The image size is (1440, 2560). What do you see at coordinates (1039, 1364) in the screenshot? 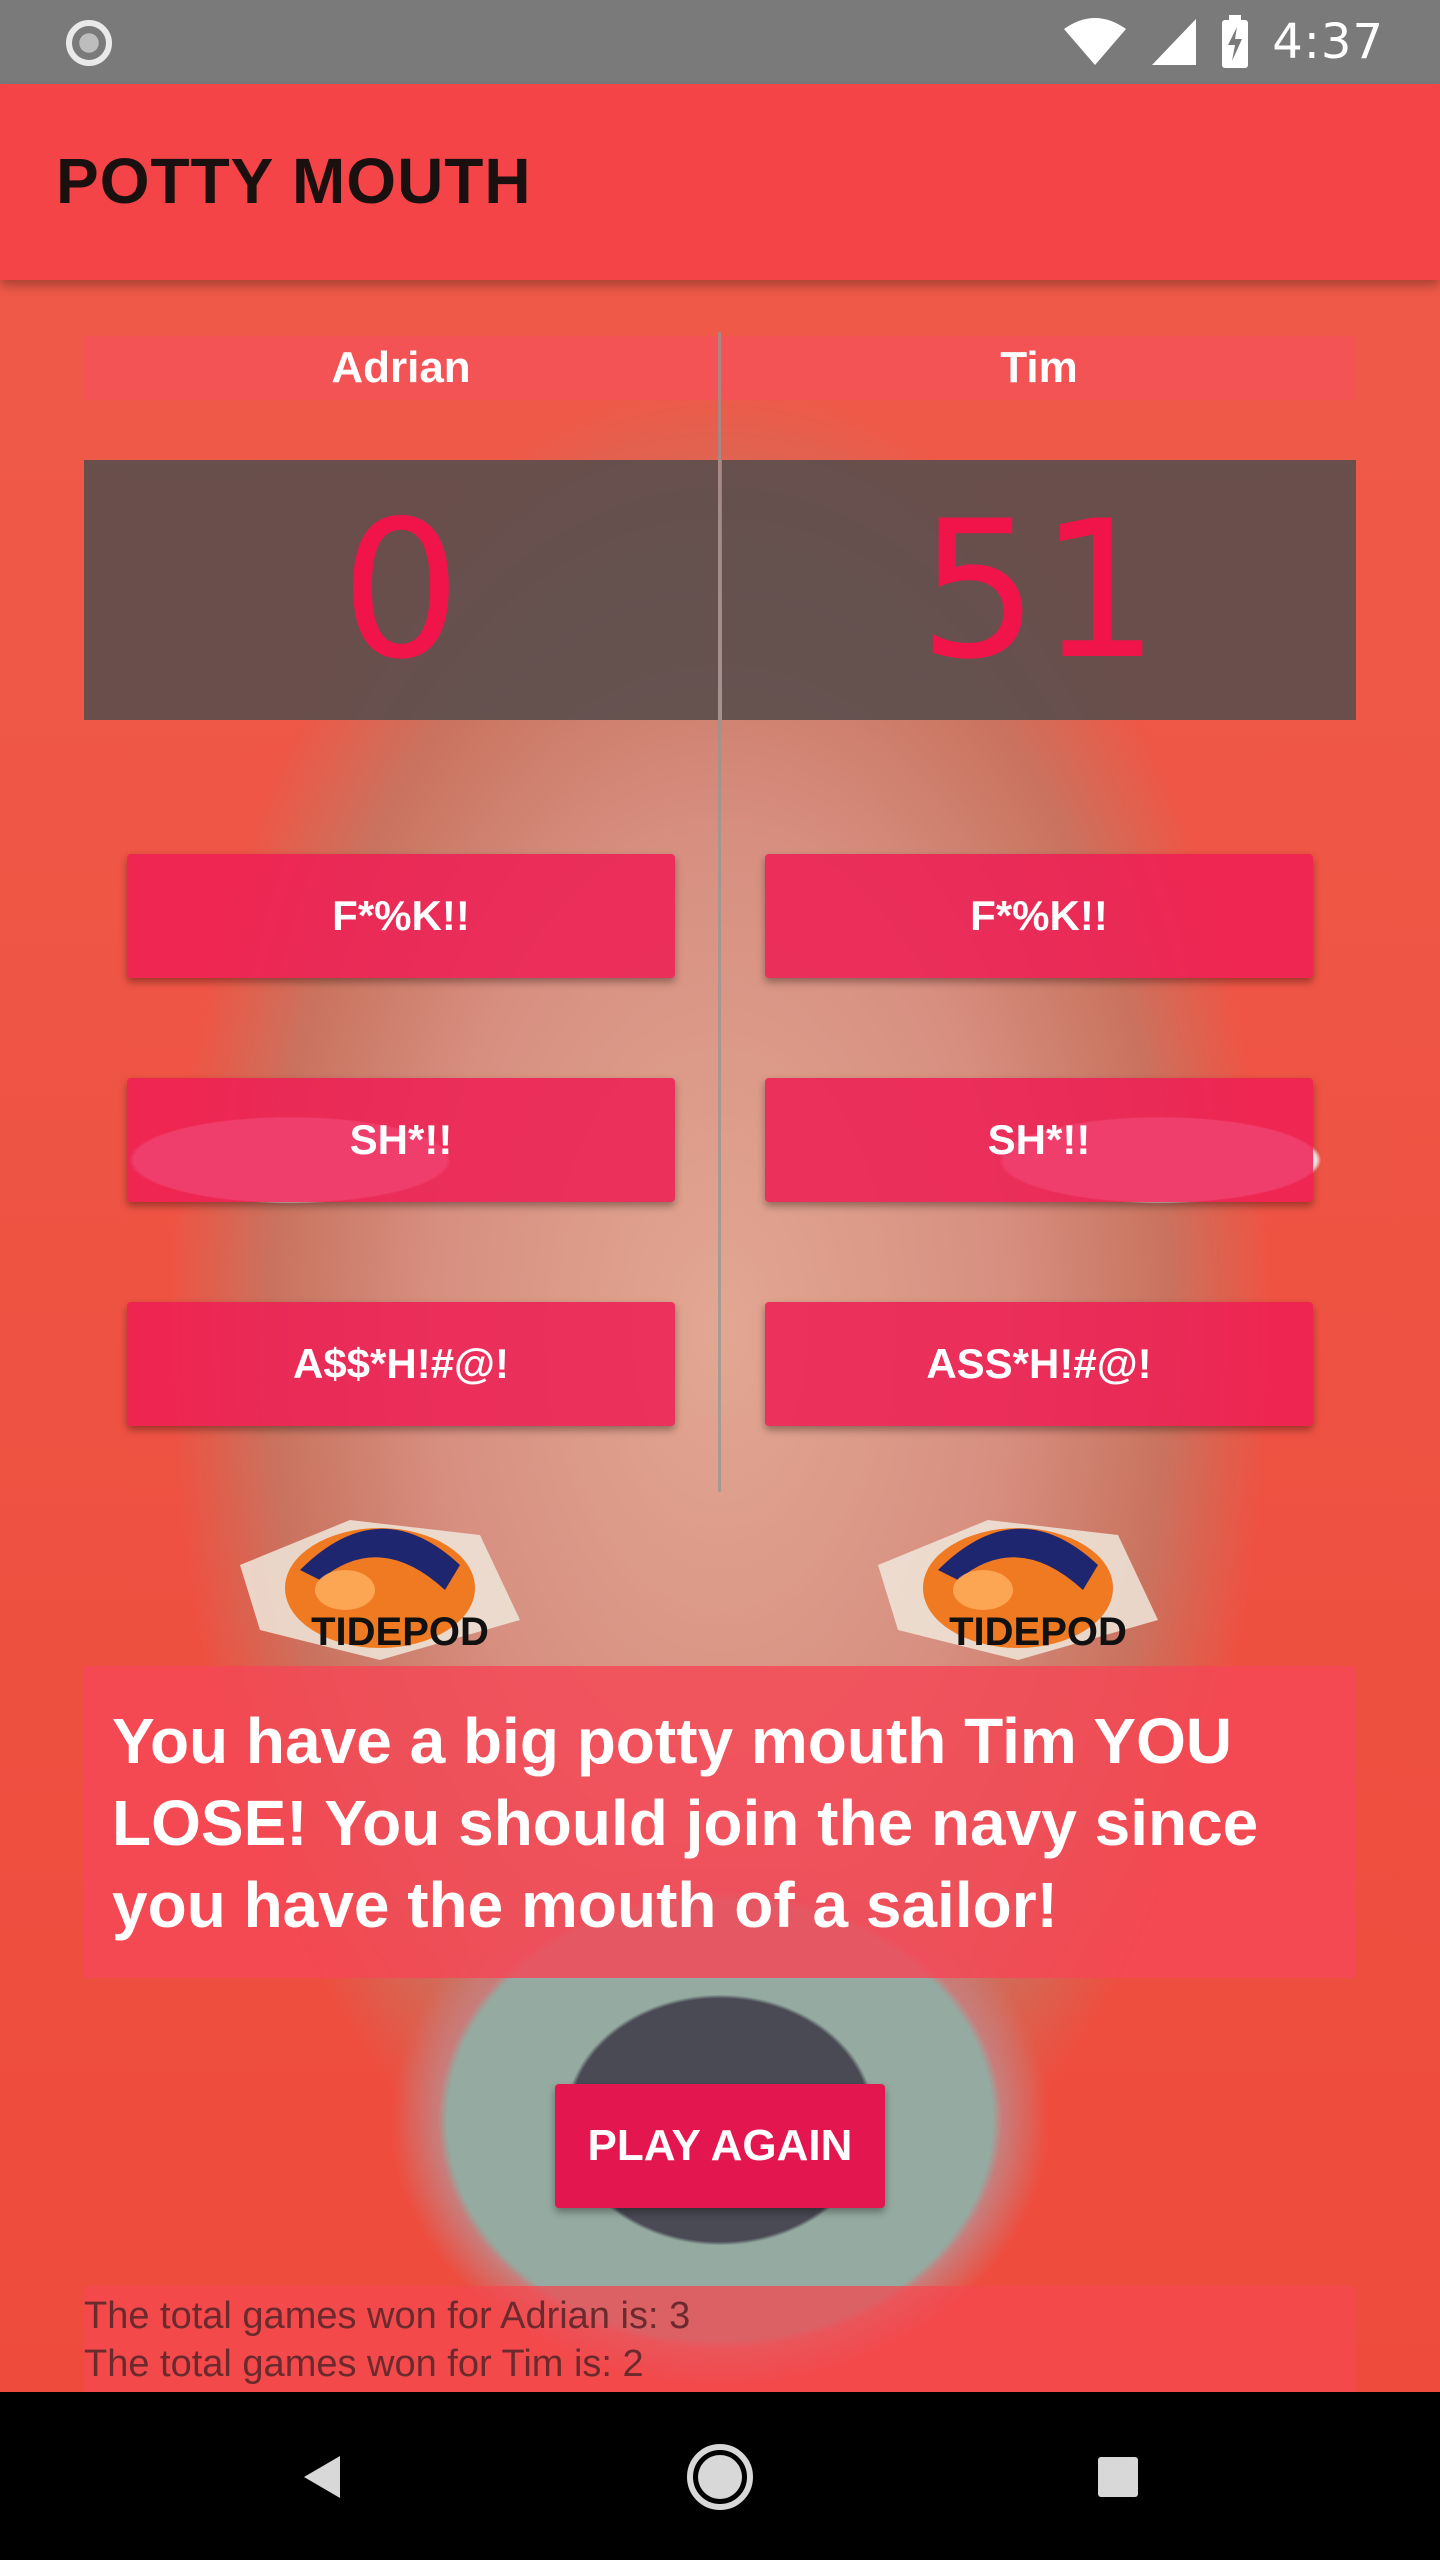
I see `tim-curse-button-3: ASS*H!#@!` at bounding box center [1039, 1364].